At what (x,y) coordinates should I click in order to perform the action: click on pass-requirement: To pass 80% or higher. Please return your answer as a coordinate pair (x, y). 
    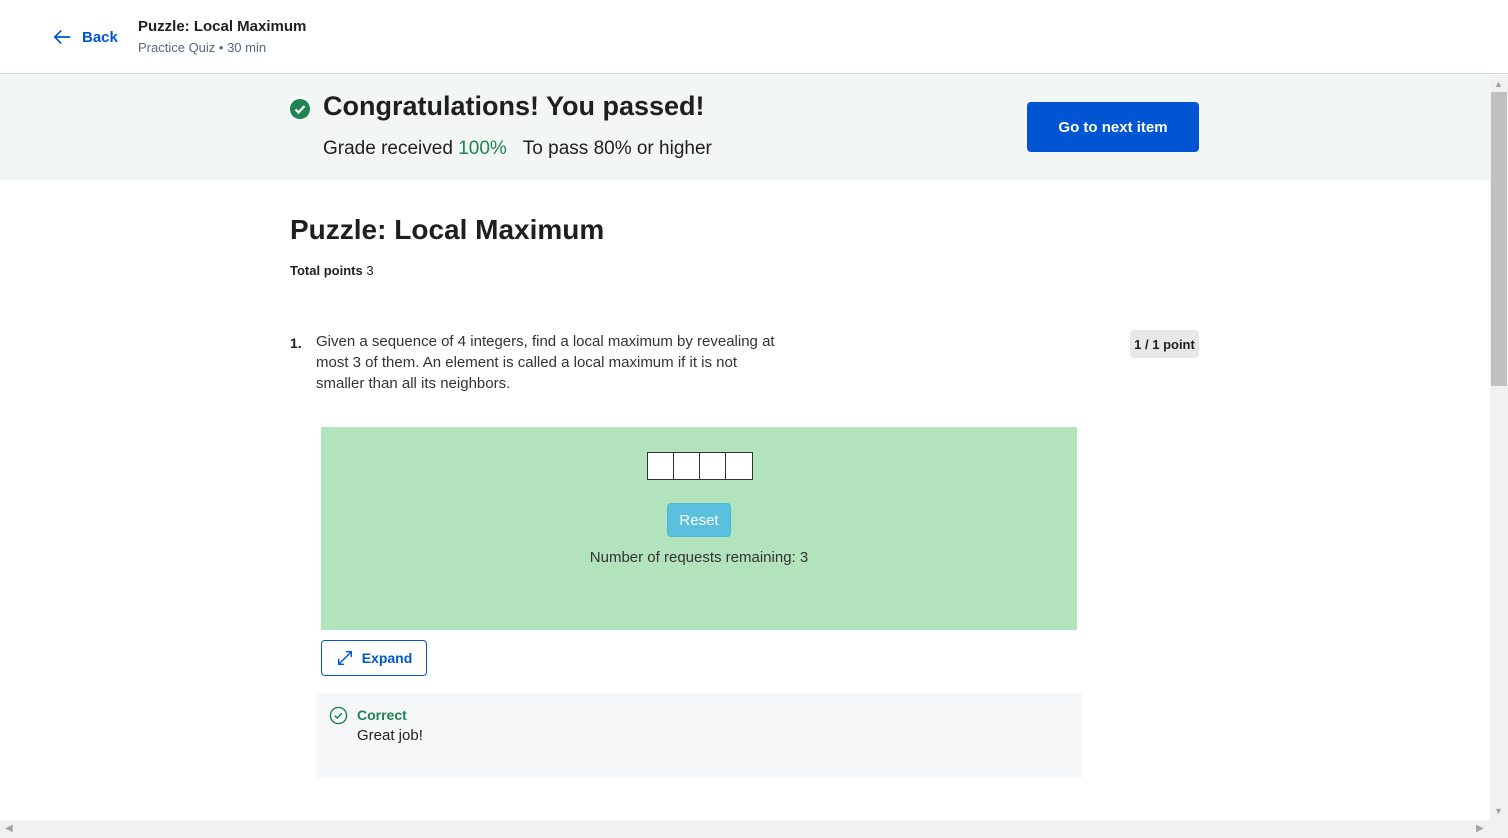
    Looking at the image, I should click on (617, 149).